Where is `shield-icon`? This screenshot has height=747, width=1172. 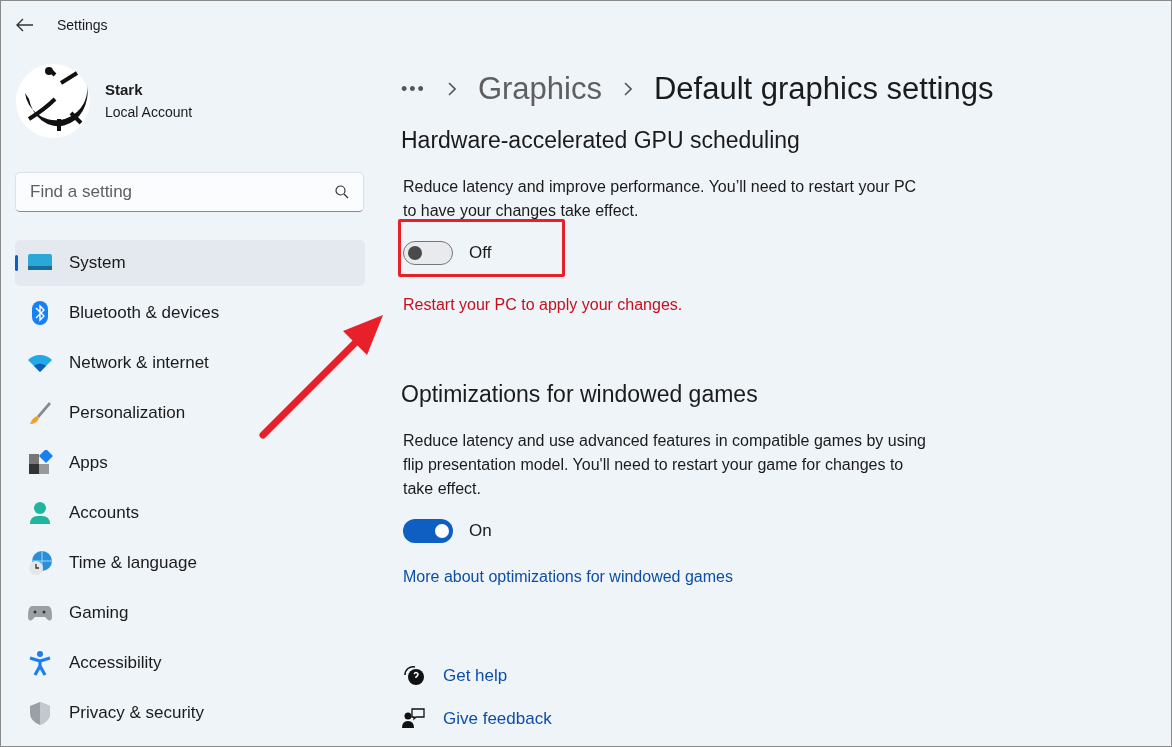
shield-icon is located at coordinates (40, 713).